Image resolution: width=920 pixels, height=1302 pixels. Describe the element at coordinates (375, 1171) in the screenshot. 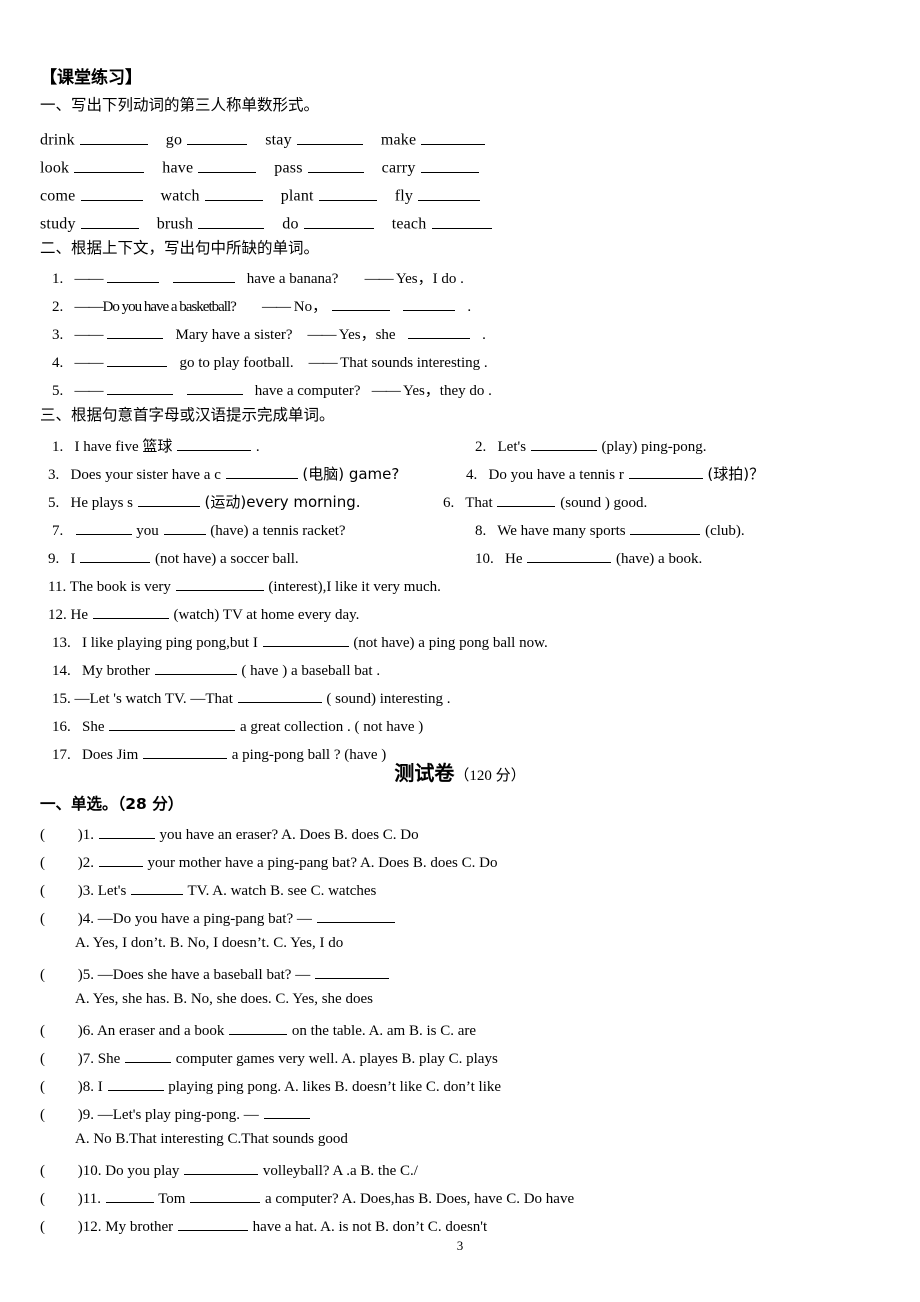

I see `question-options: A .a B. the C./` at that location.